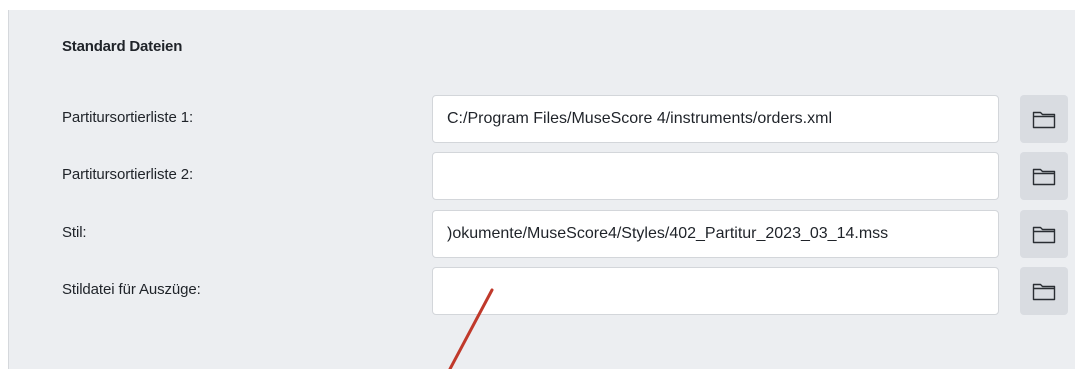  Describe the element at coordinates (715, 234) in the screenshot. I see `stil-input` at that location.